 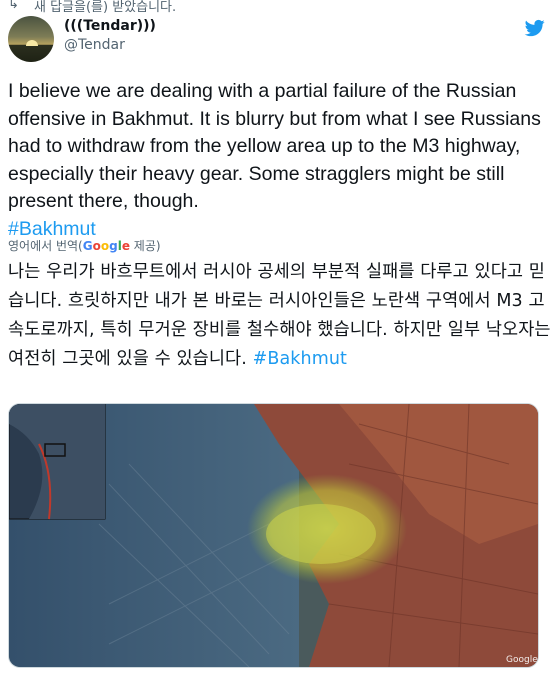 What do you see at coordinates (45, 246) in the screenshot?
I see `translation-prefix: 영어에서 번역(` at bounding box center [45, 246].